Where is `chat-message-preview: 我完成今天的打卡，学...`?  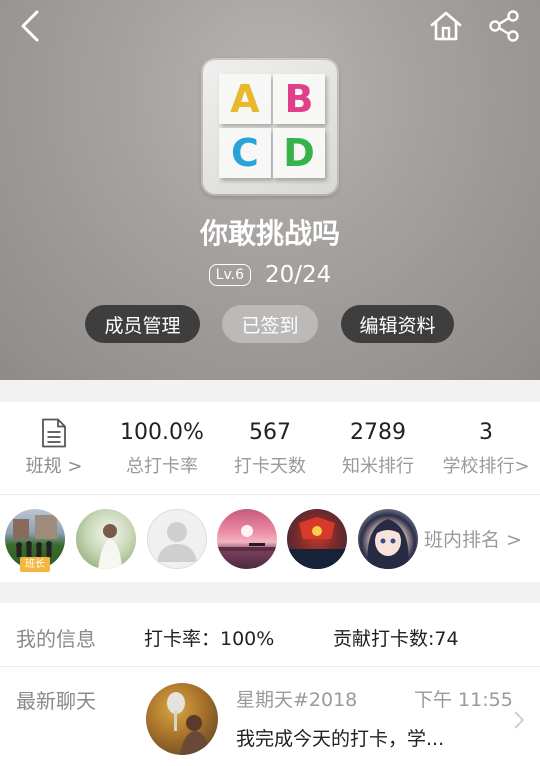
chat-message-preview: 我完成今天的打卡，学... is located at coordinates (340, 739).